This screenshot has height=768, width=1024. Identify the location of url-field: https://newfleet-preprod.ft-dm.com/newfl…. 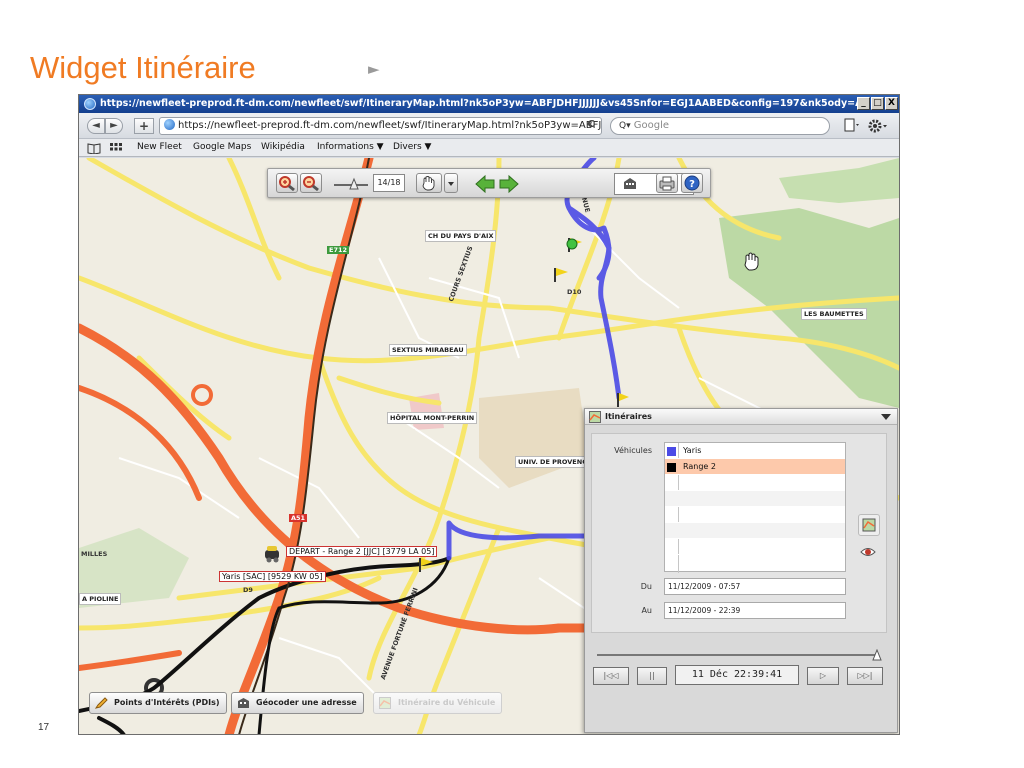
(380, 126).